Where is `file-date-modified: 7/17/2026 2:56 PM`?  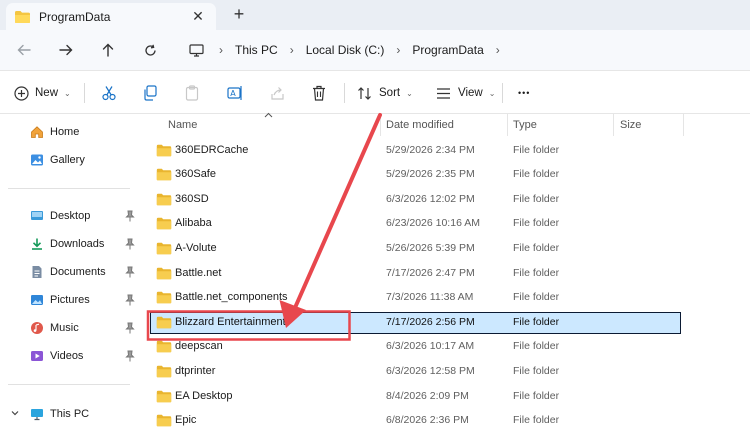
file-date-modified: 7/17/2026 2:56 PM is located at coordinates (430, 321).